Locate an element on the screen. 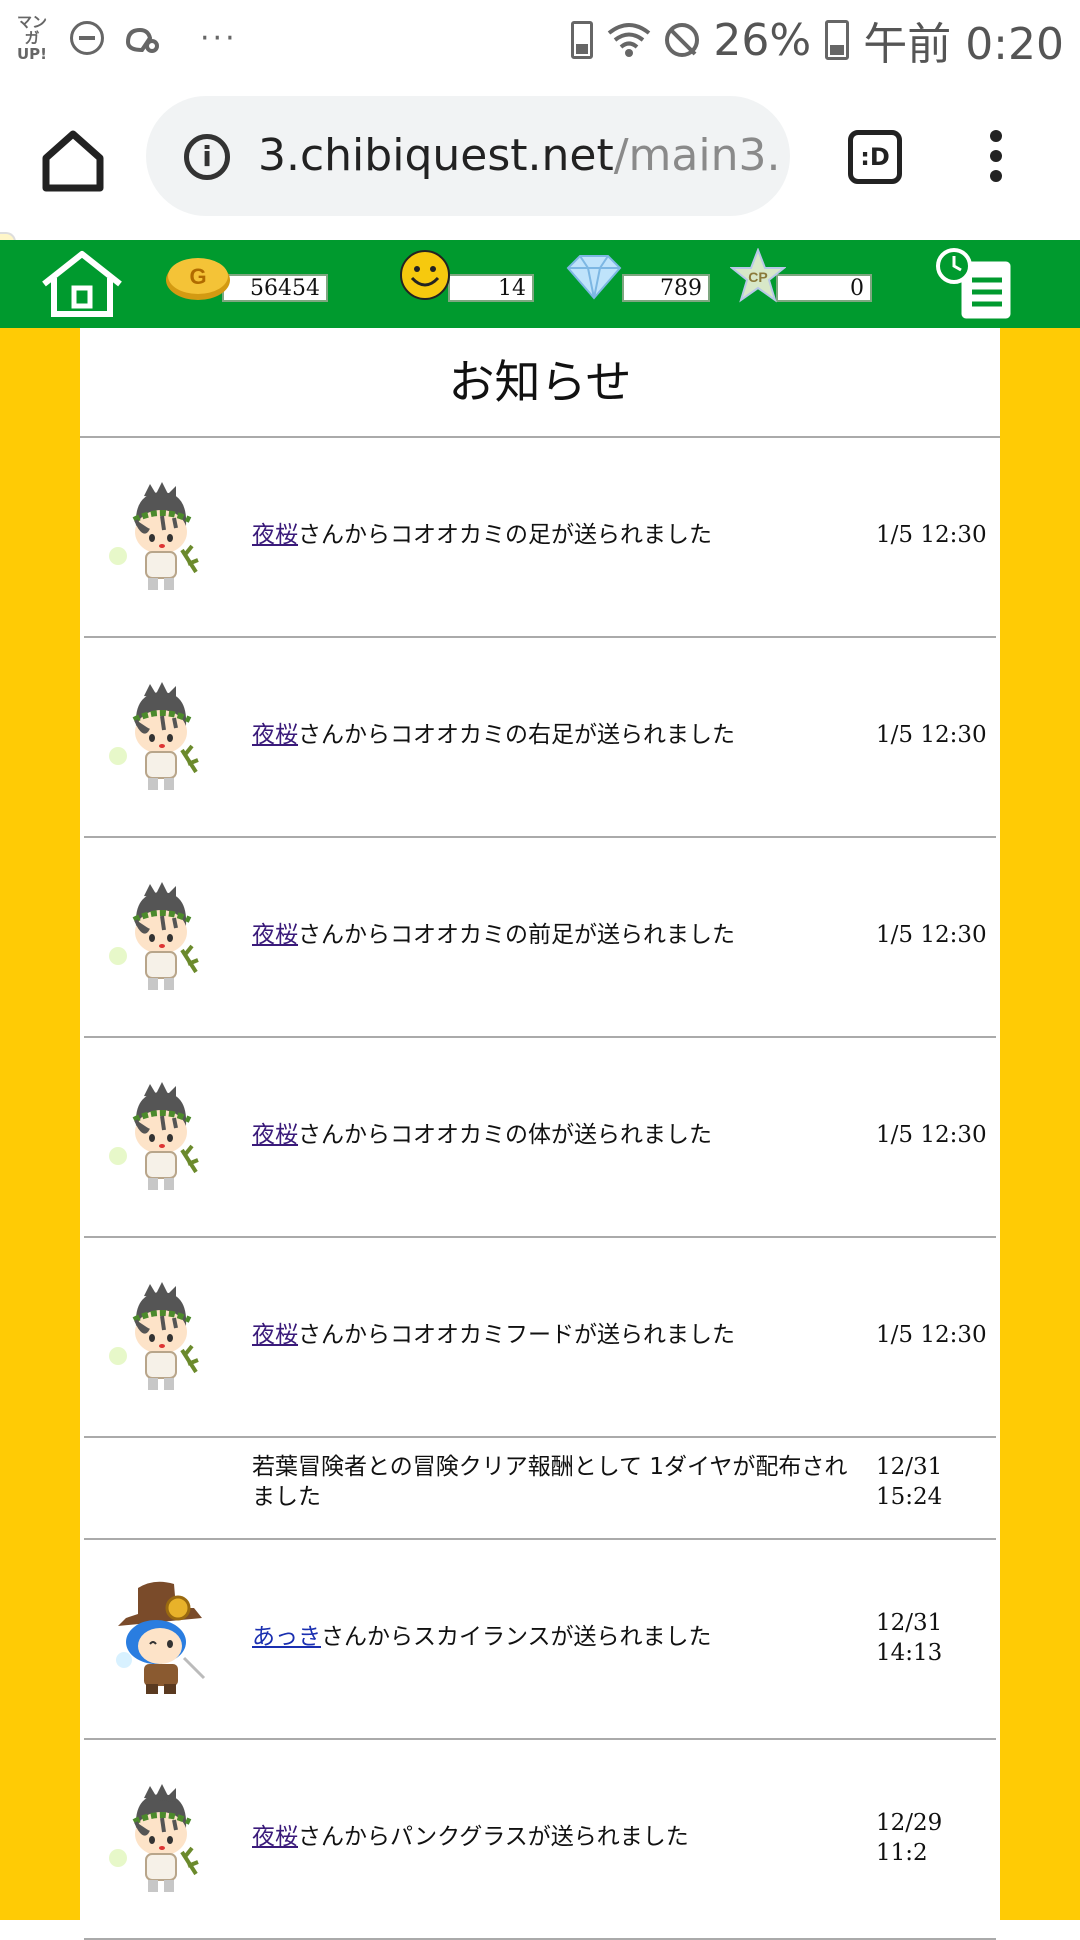 This screenshot has height=1940, width=1080. settings-cloud-icon is located at coordinates (142, 40).